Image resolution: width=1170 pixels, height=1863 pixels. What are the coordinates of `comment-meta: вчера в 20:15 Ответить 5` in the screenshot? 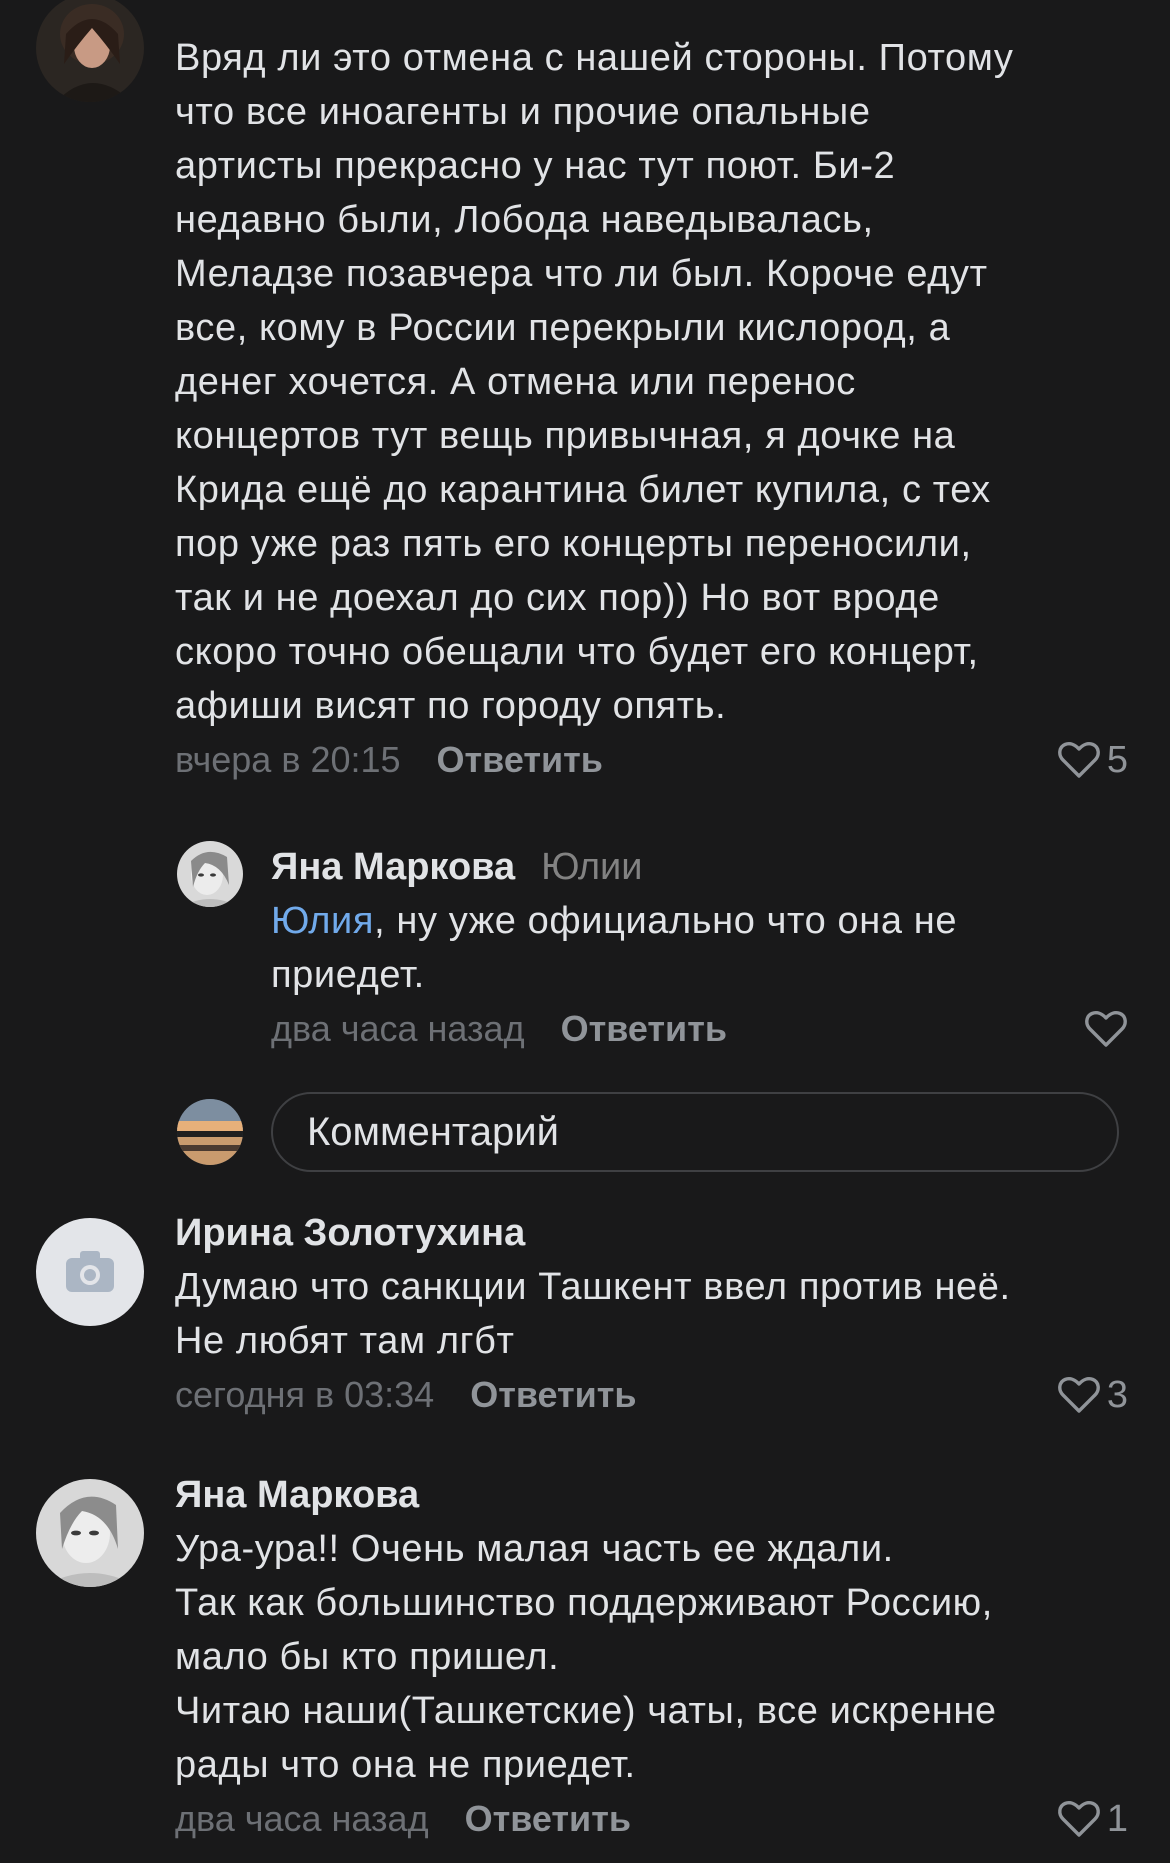 It's located at (651, 760).